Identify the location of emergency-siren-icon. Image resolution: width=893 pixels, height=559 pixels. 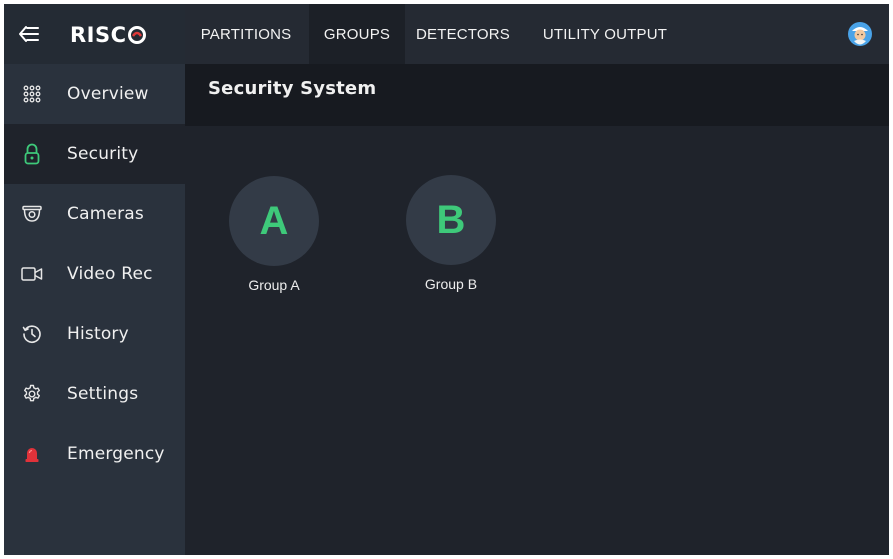
(32, 454).